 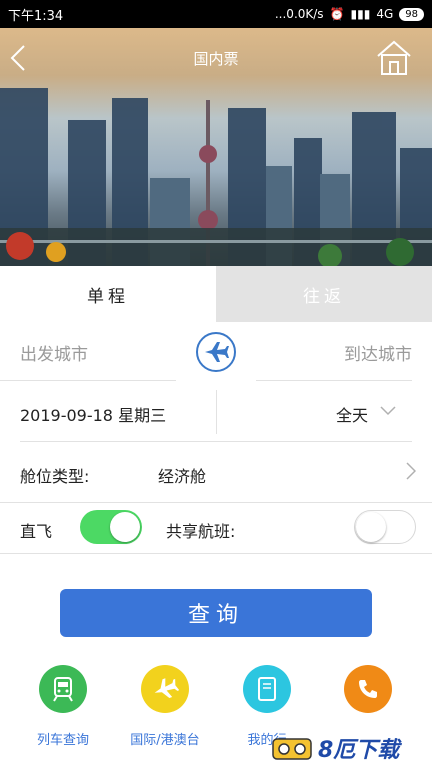 What do you see at coordinates (267, 689) in the screenshot?
I see `booklet-icon` at bounding box center [267, 689].